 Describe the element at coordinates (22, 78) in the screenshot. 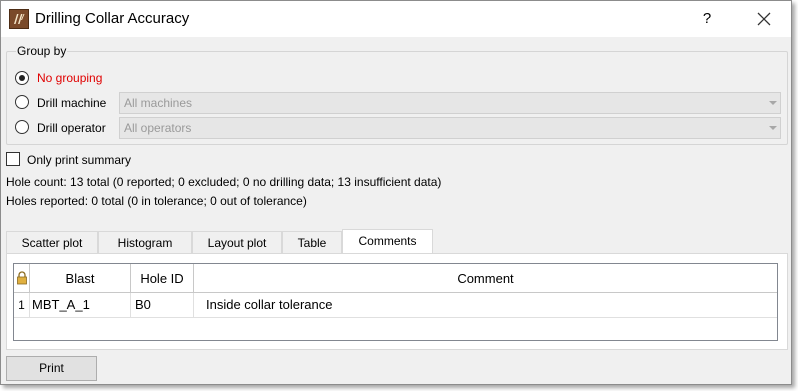

I see `radio-no-grouping` at that location.